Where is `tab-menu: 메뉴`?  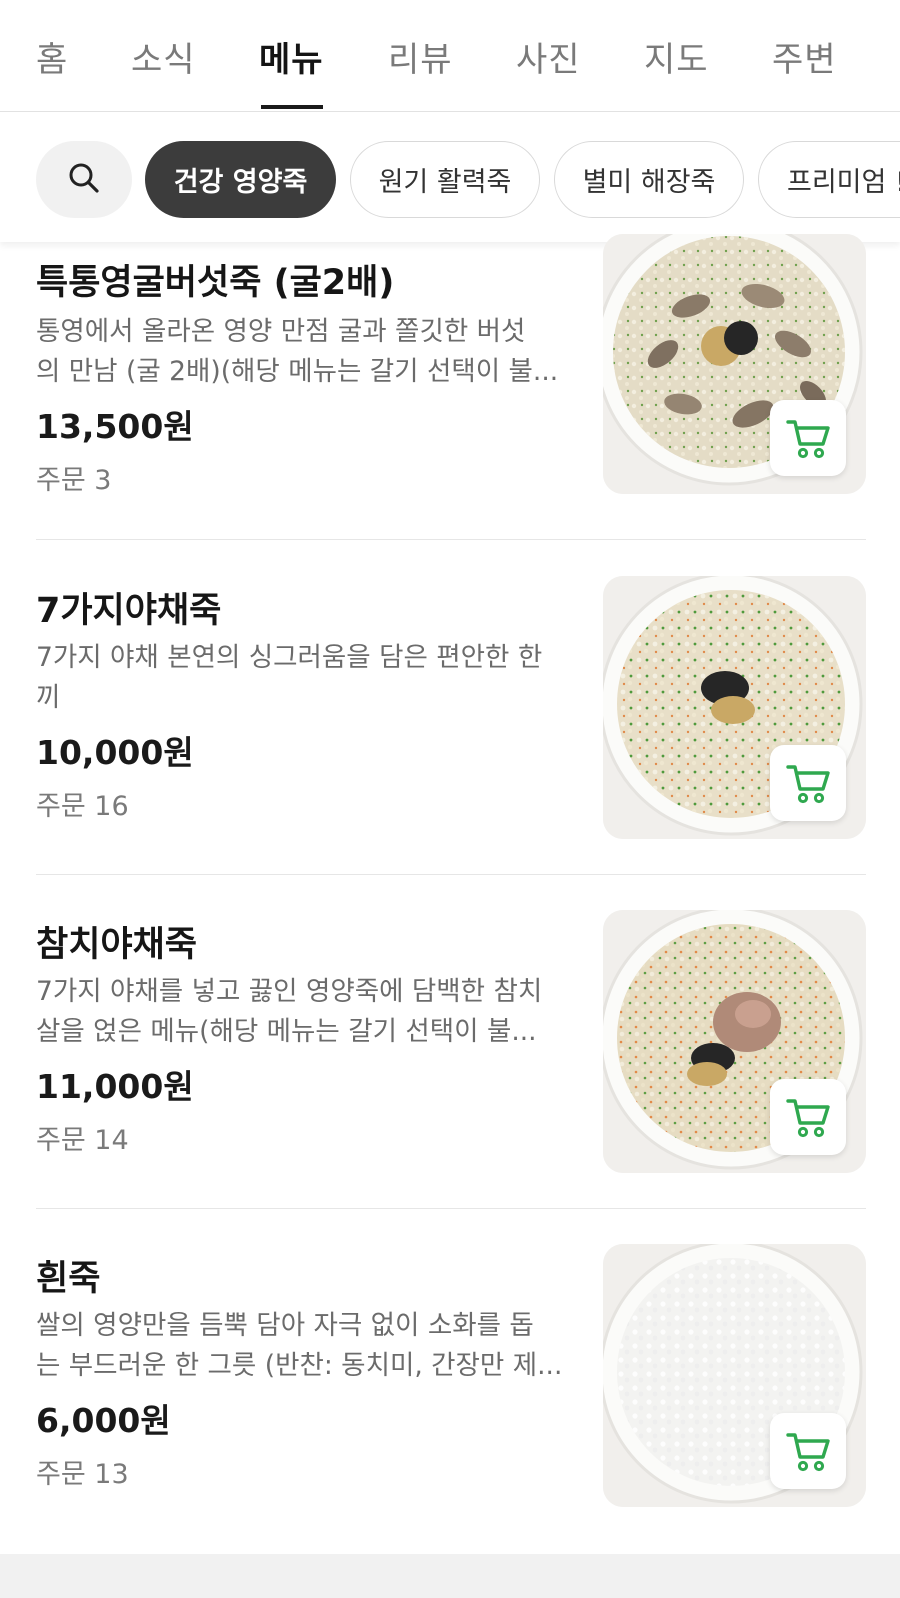 tab-menu: 메뉴 is located at coordinates (291, 56).